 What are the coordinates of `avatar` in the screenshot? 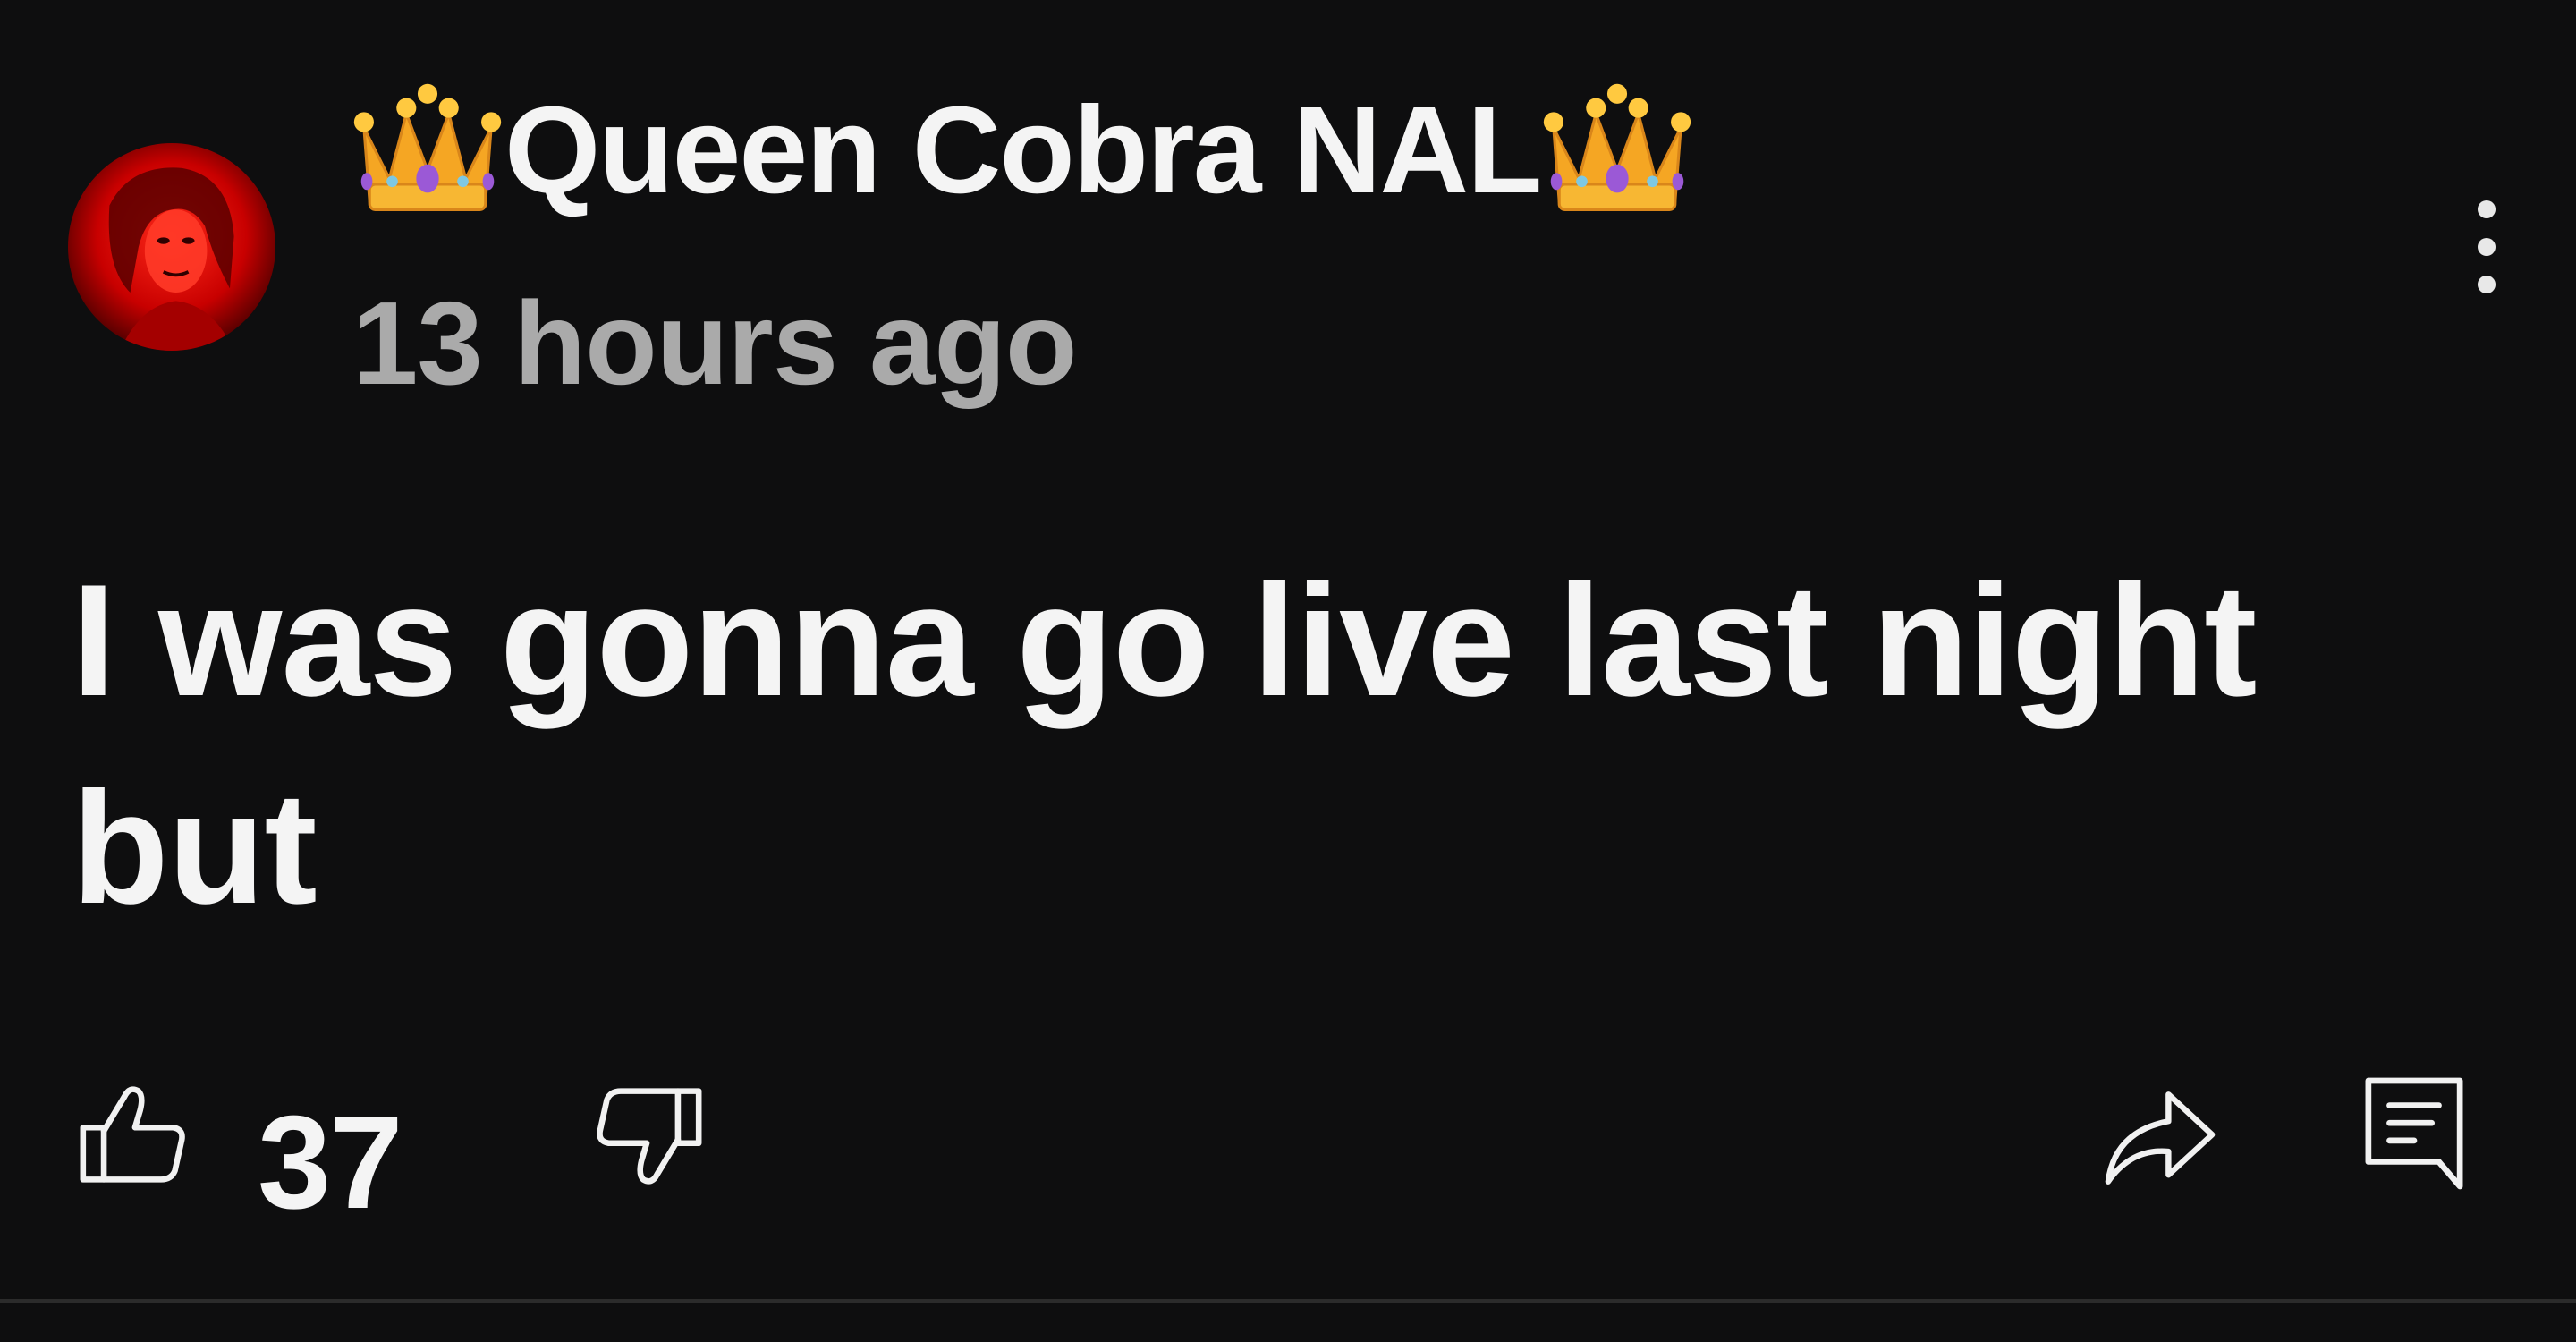 It's located at (171, 247).